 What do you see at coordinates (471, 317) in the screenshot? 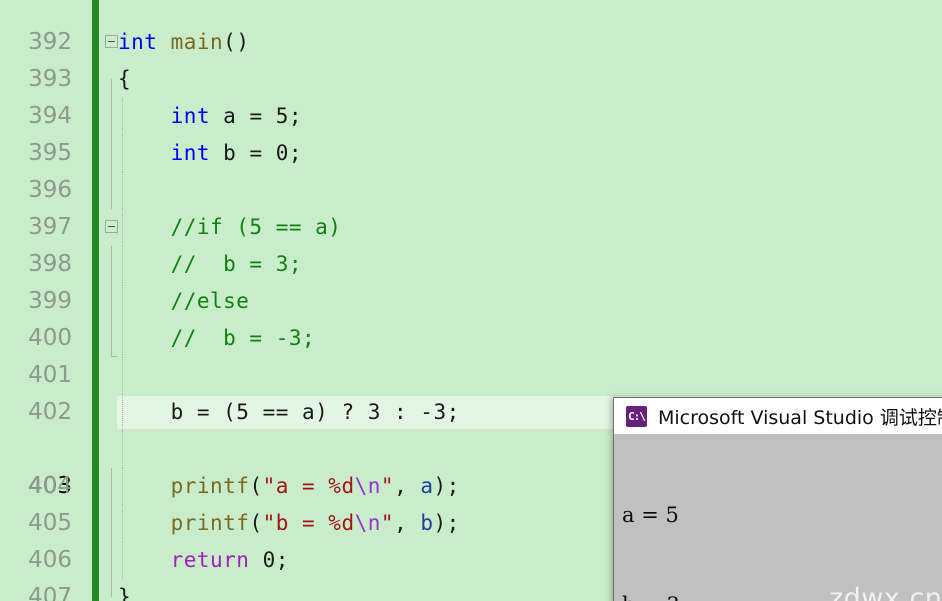
I see `code-line-400: 400 //else` at bounding box center [471, 317].